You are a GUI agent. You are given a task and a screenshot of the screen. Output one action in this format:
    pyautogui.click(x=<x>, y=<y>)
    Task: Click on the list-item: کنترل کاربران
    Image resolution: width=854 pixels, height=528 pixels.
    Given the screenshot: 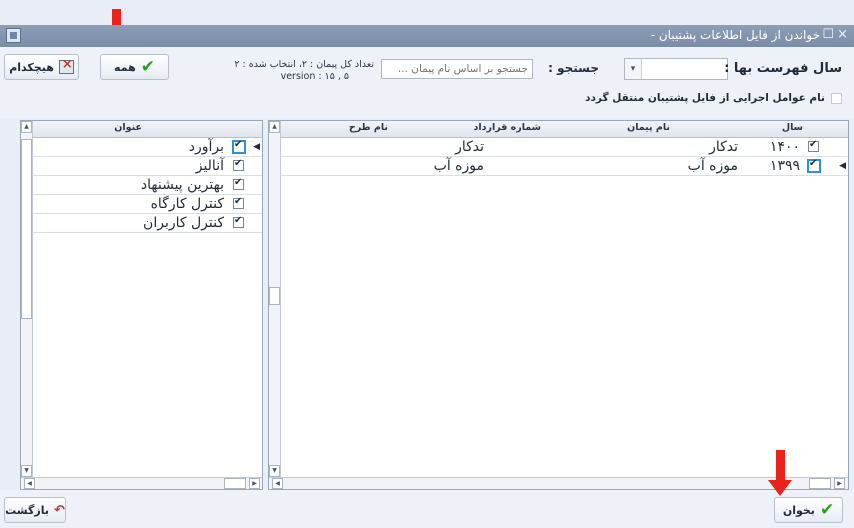 What is the action you would take?
    pyautogui.click(x=147, y=223)
    